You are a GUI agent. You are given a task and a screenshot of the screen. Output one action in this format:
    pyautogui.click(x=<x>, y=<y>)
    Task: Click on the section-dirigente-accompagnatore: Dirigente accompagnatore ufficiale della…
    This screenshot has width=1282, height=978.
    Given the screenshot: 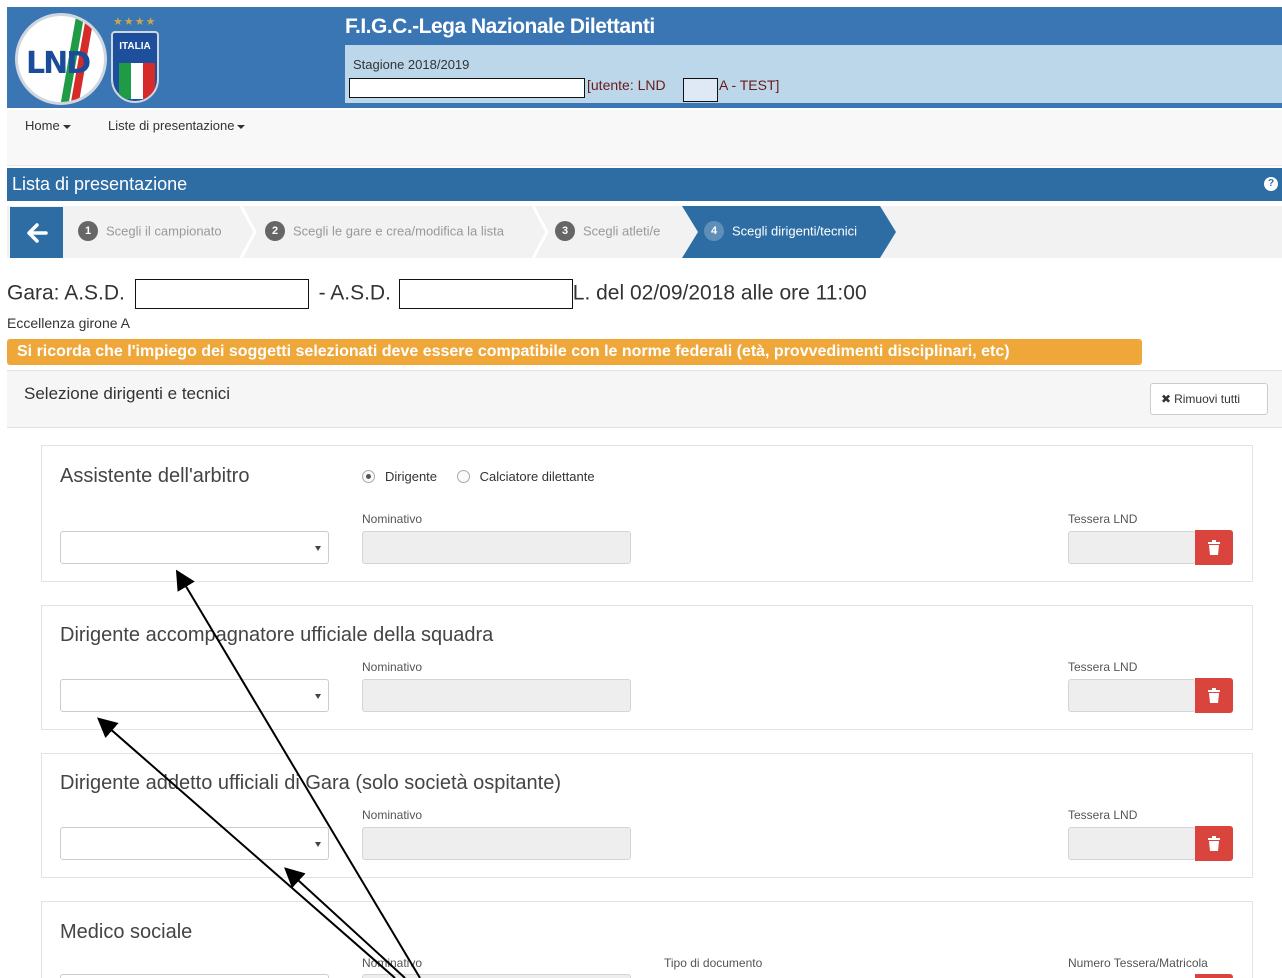 What is the action you would take?
    pyautogui.click(x=647, y=667)
    